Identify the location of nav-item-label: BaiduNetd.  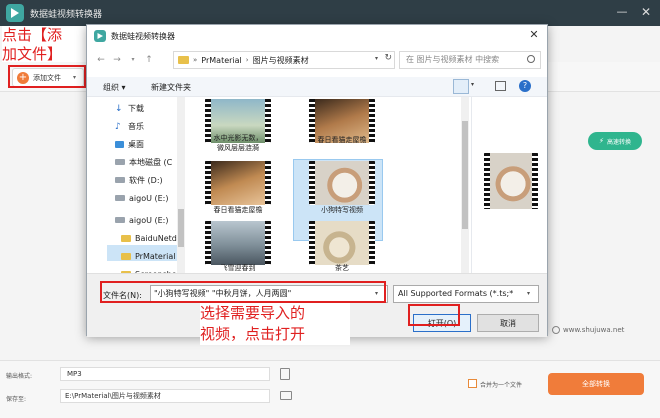
(156, 238).